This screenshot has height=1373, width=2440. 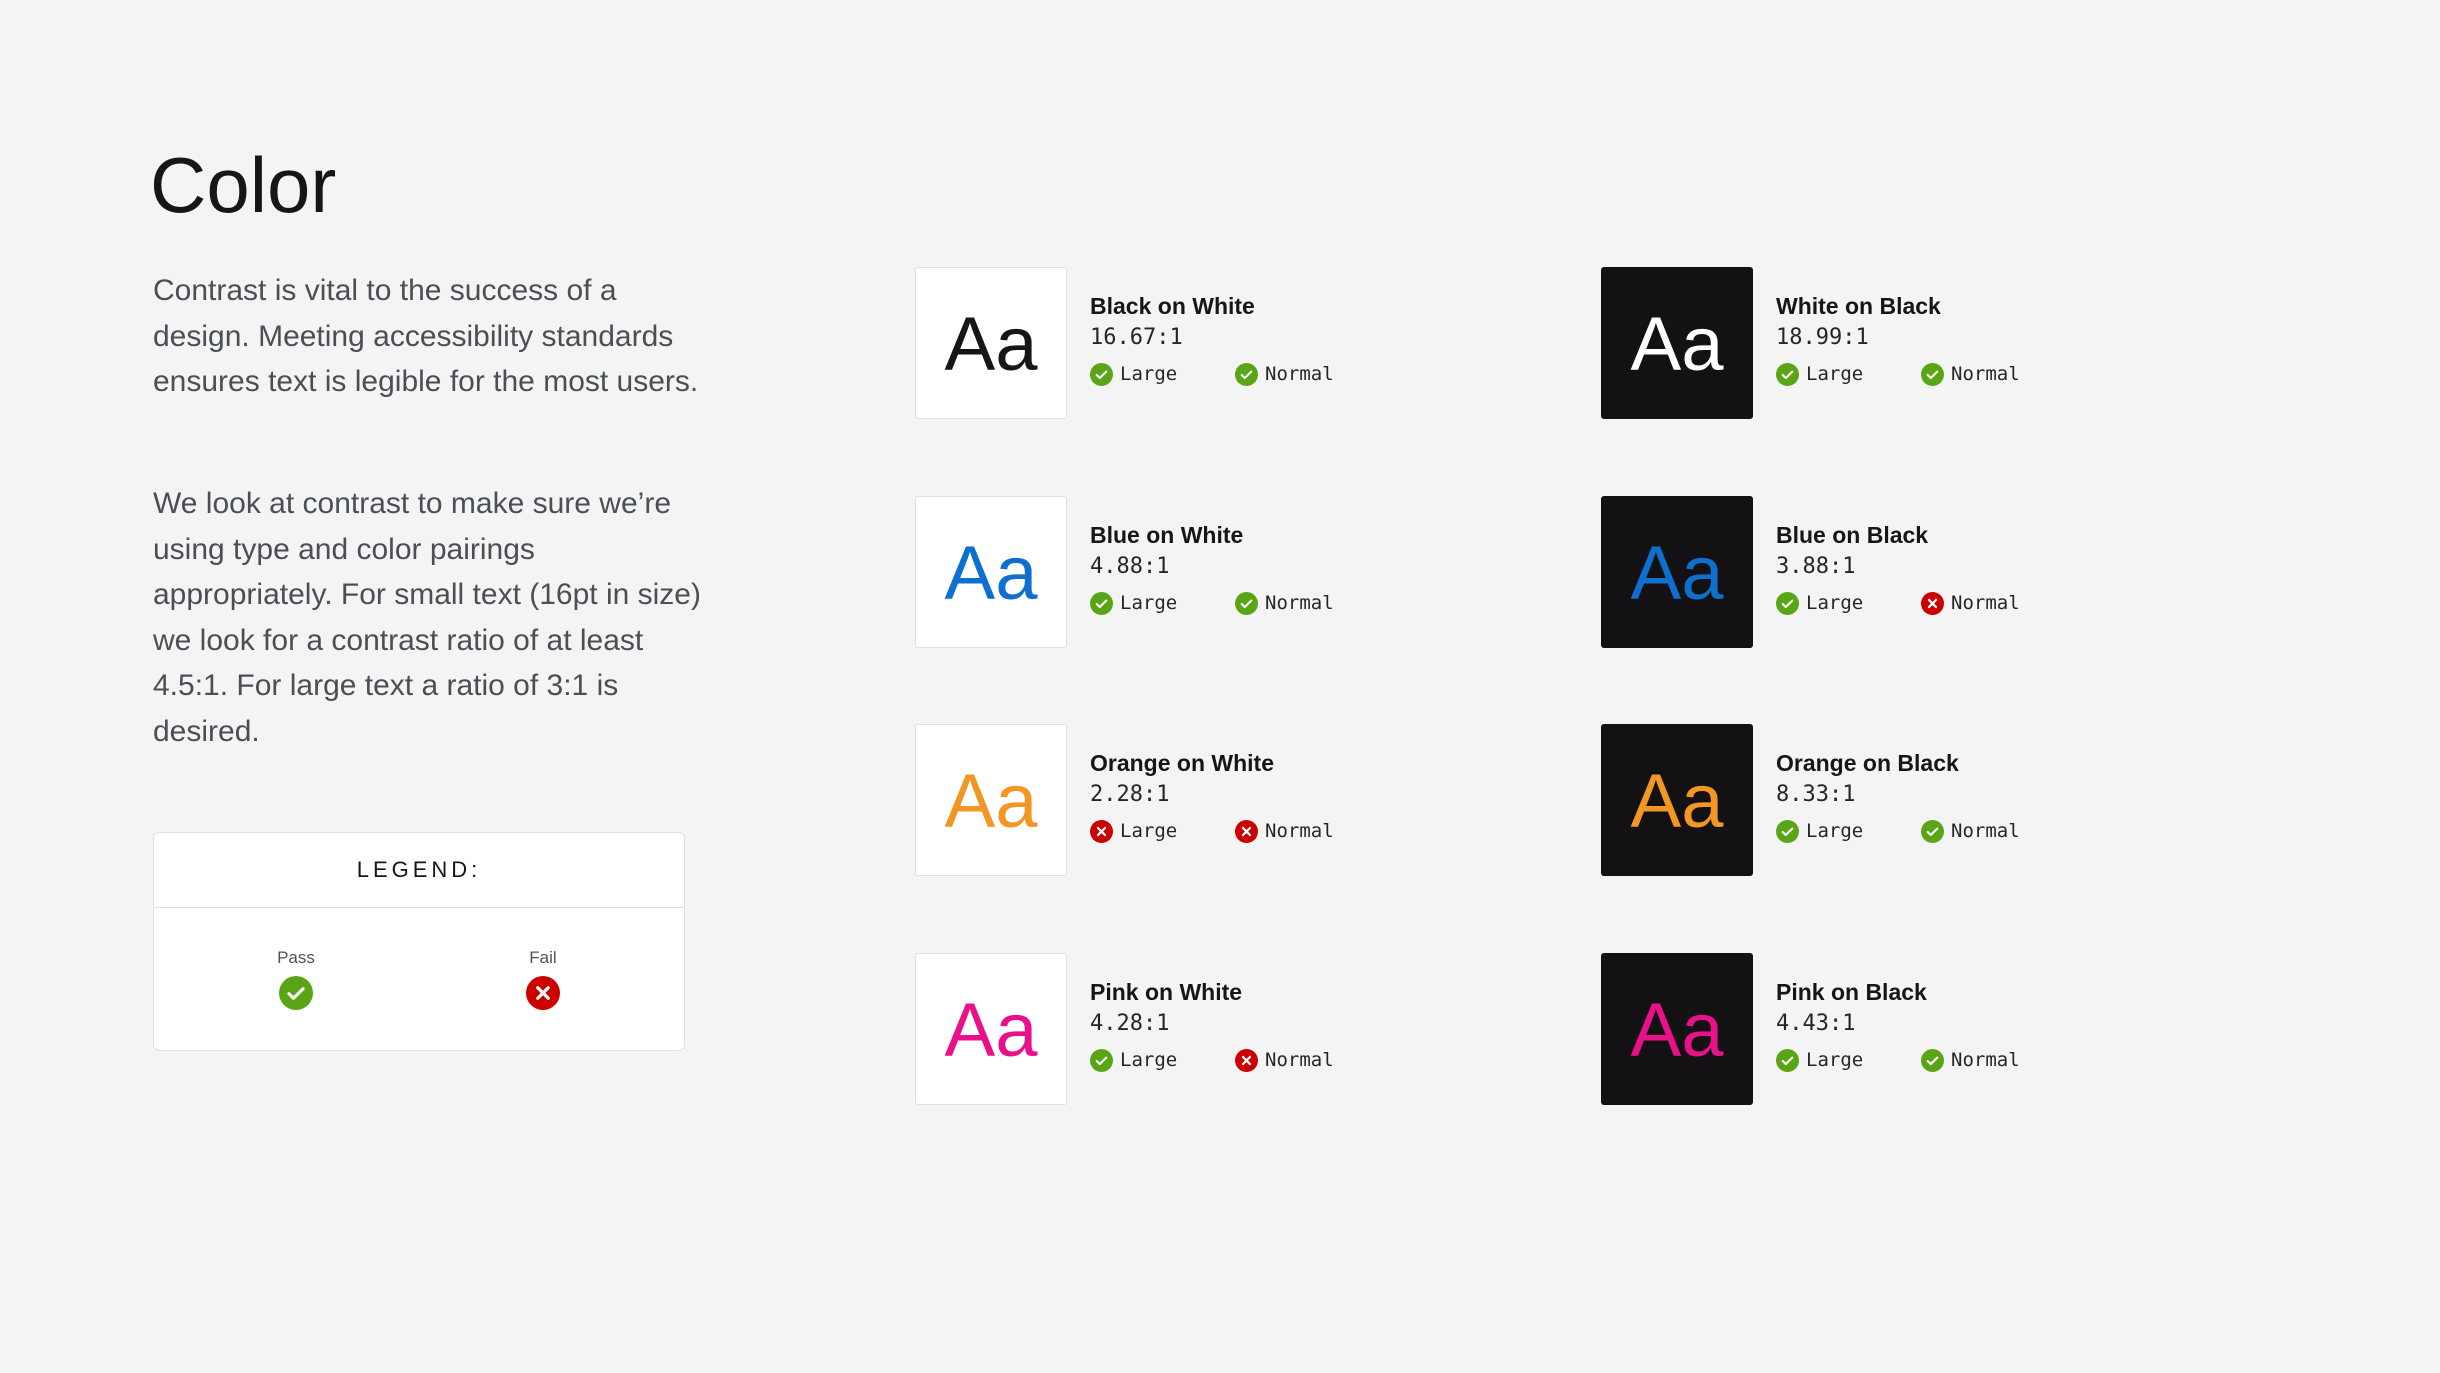 What do you see at coordinates (1858, 306) in the screenshot?
I see `pairing-name: White on Black` at bounding box center [1858, 306].